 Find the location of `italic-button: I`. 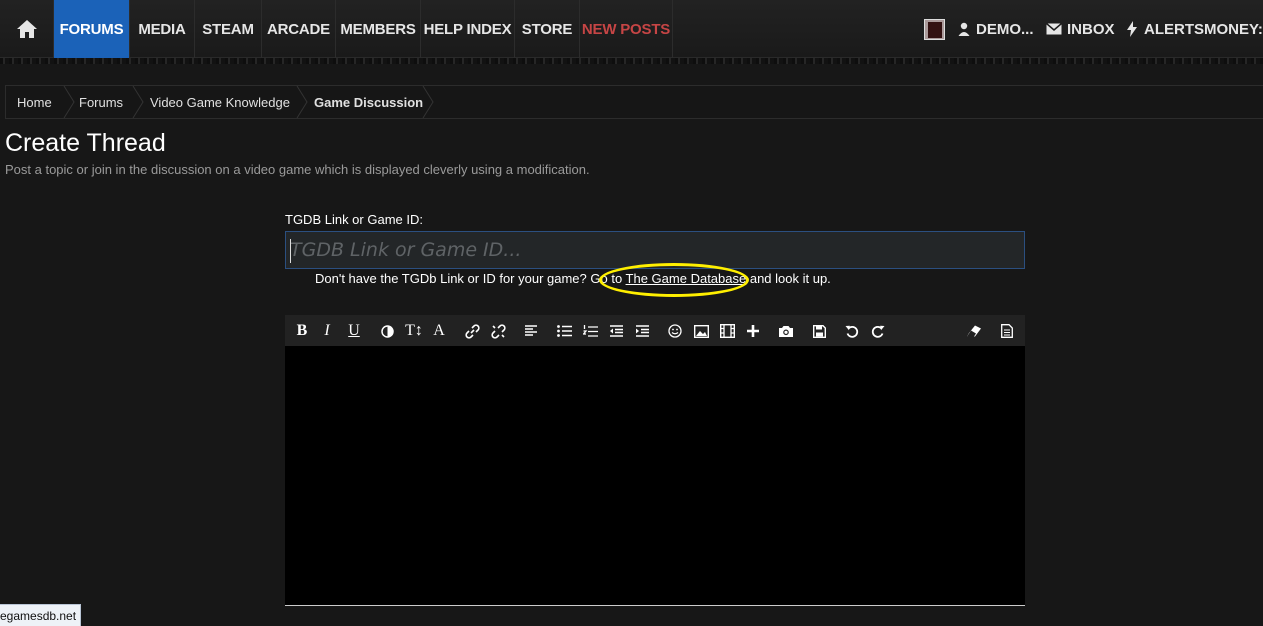

italic-button: I is located at coordinates (327, 331).